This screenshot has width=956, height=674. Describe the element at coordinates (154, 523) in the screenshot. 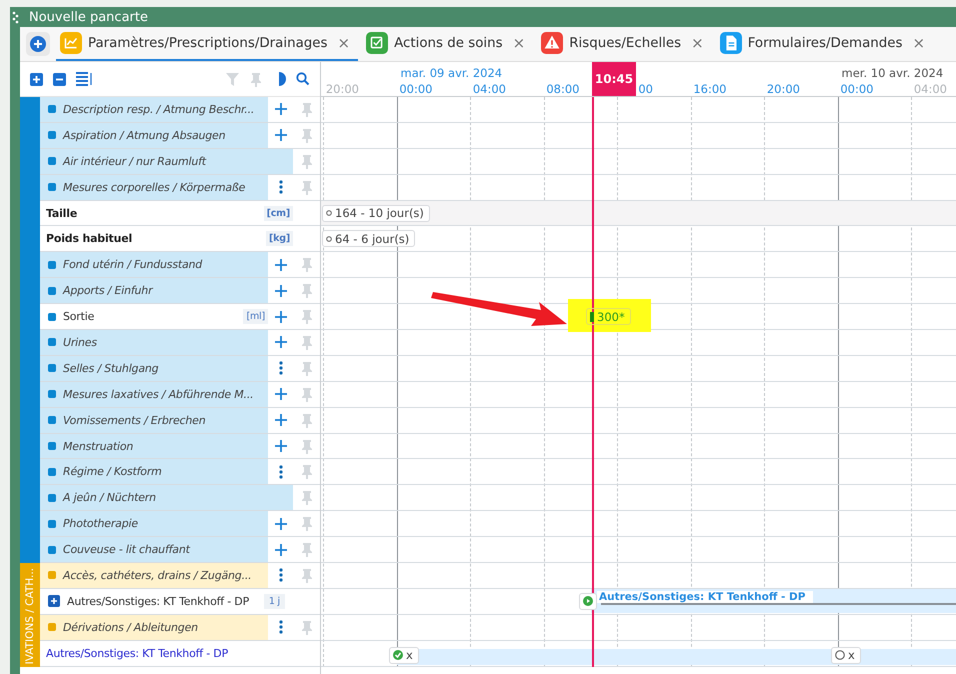

I see `row-label: Phototherapie` at that location.